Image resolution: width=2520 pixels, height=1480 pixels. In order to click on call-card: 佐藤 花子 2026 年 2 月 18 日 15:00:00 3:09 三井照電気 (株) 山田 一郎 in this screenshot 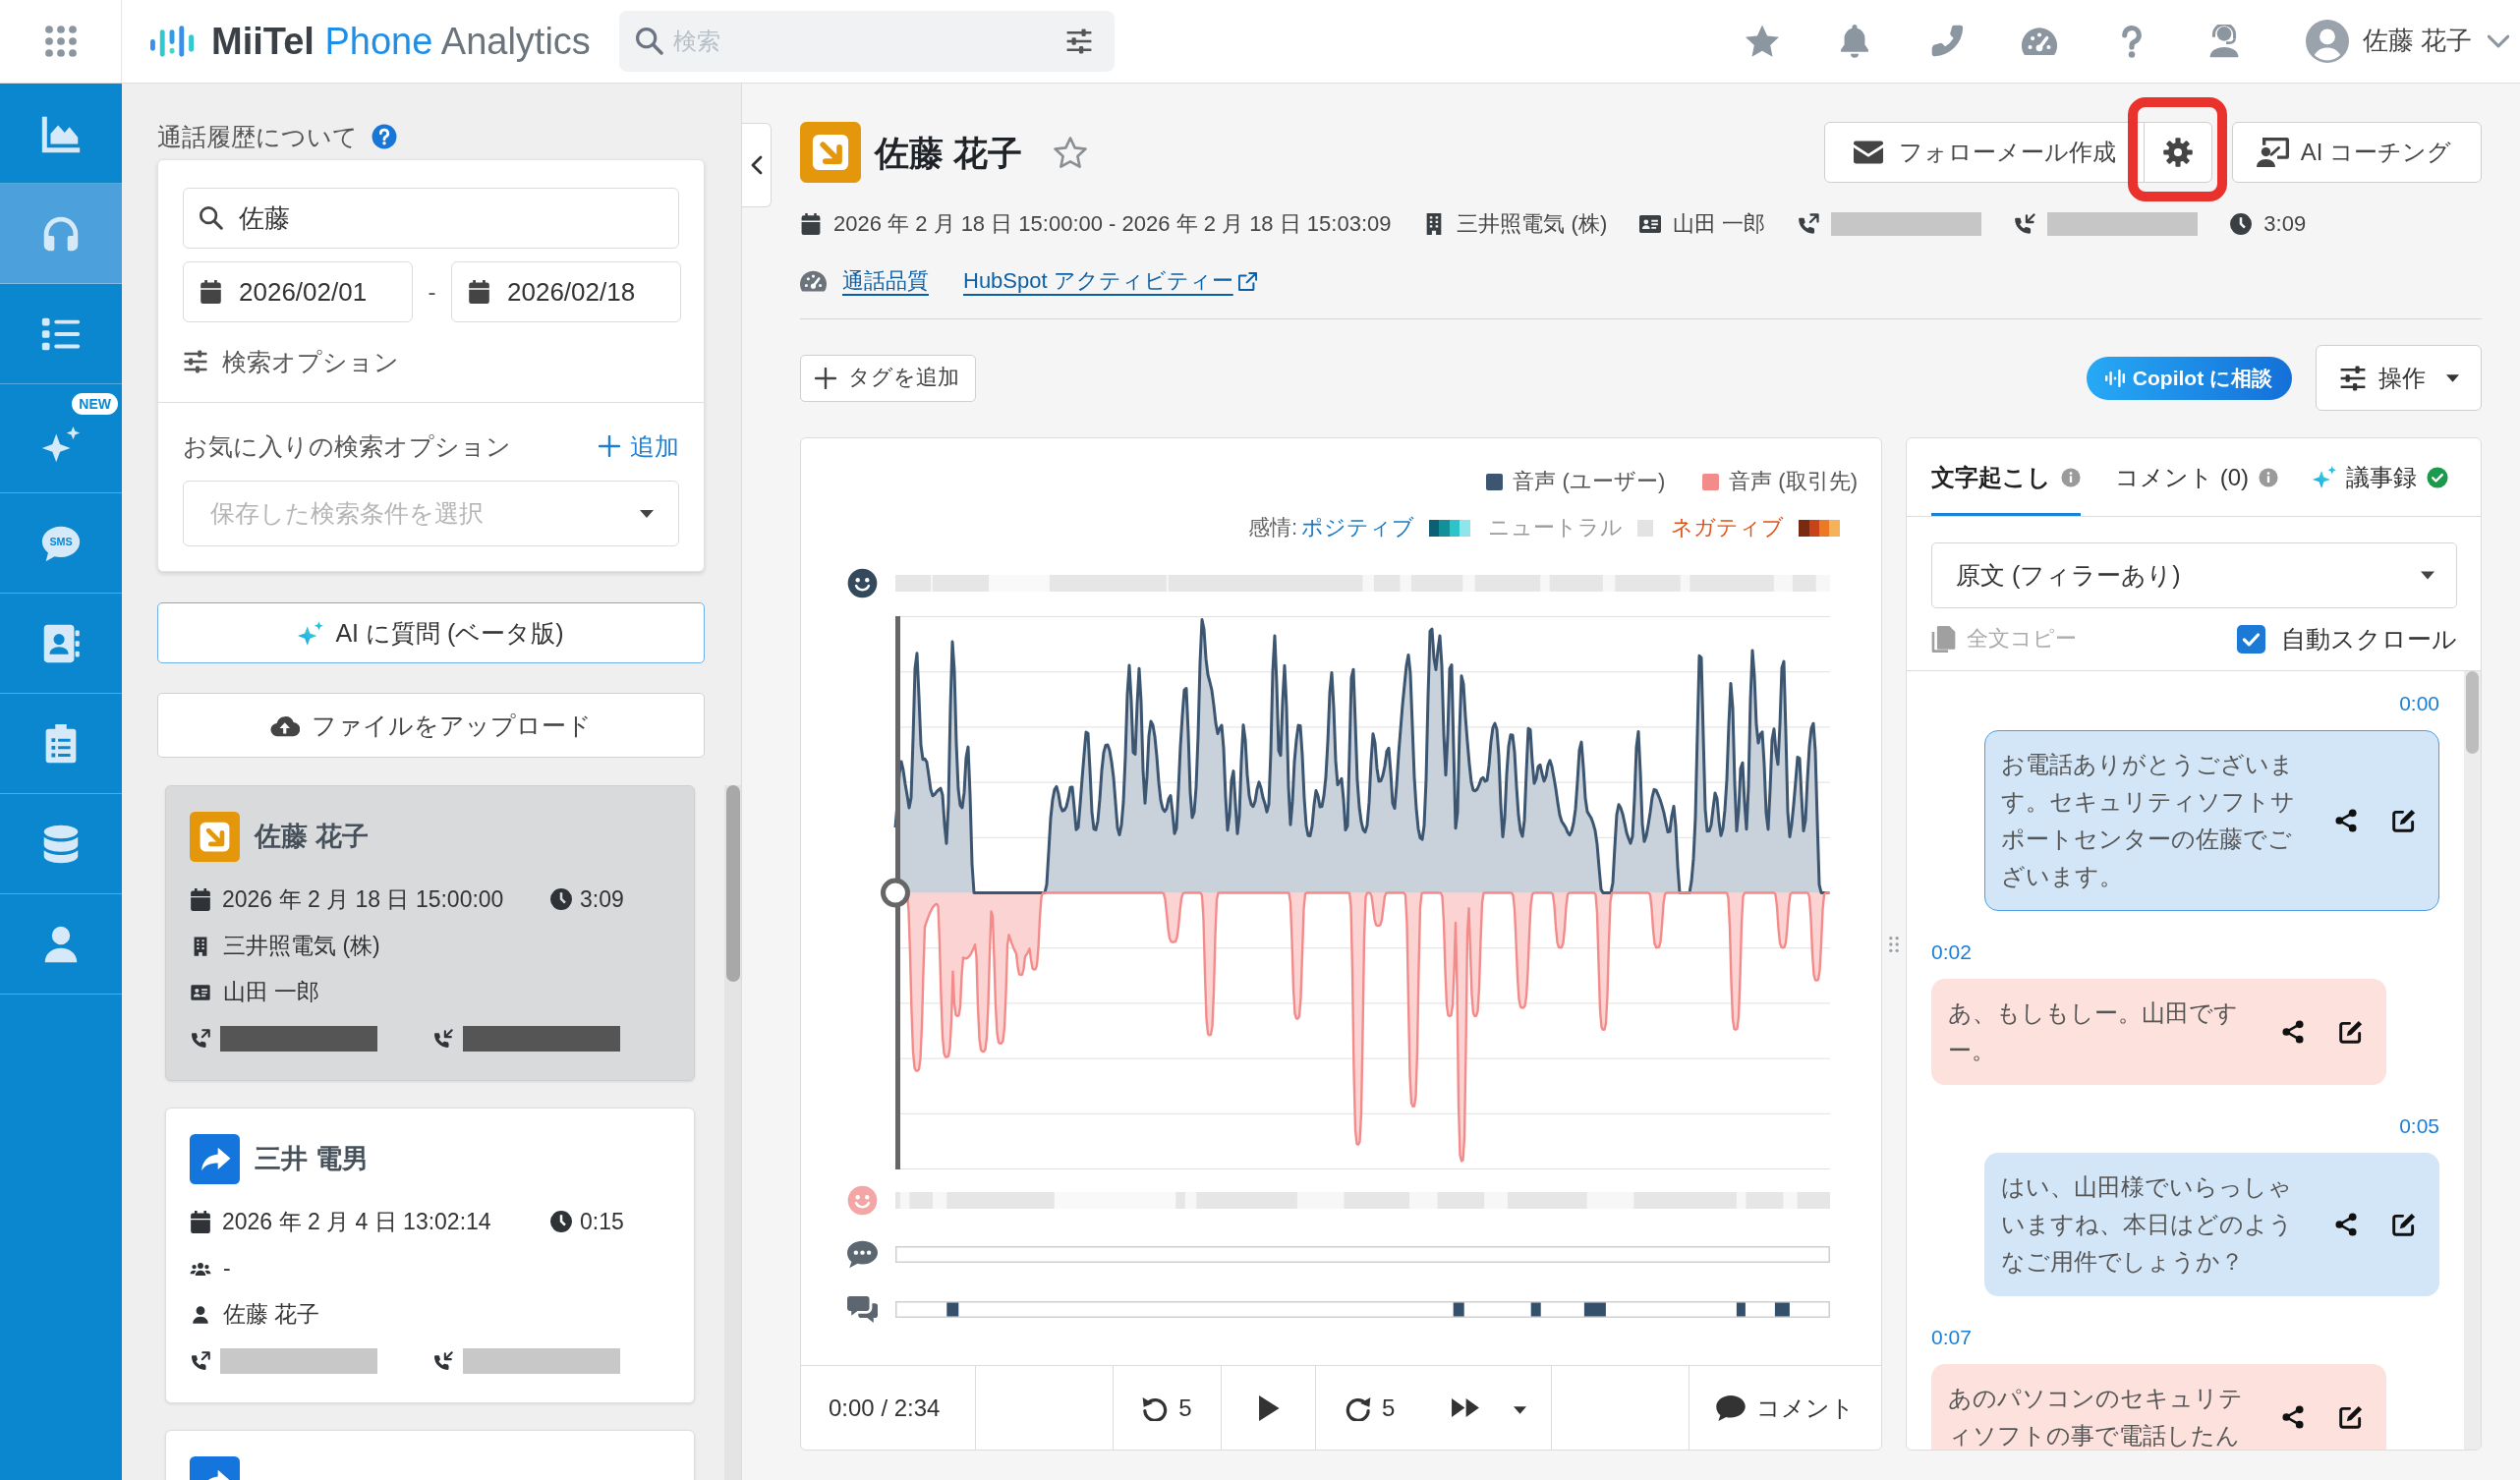, I will do `click(430, 933)`.